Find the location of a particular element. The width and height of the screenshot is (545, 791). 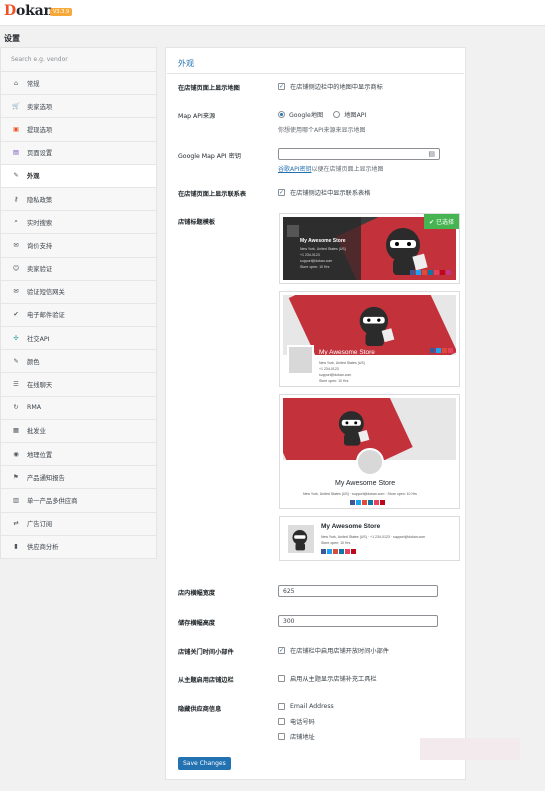

version-badge: V3.3.9 is located at coordinates (61, 12).